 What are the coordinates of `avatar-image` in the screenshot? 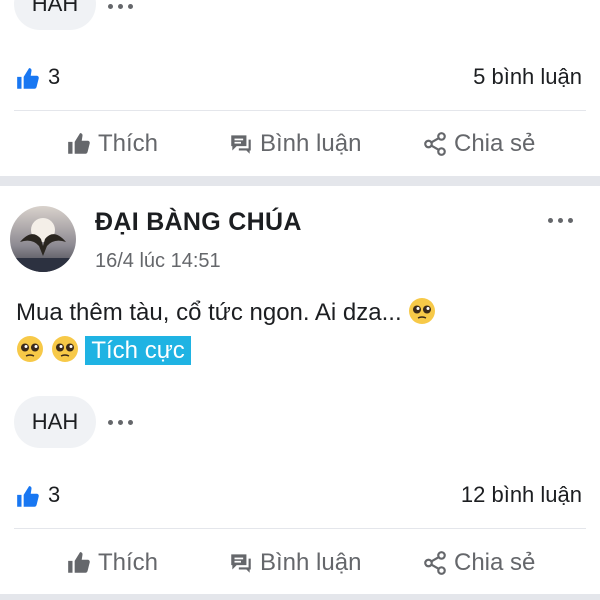 It's located at (43, 239).